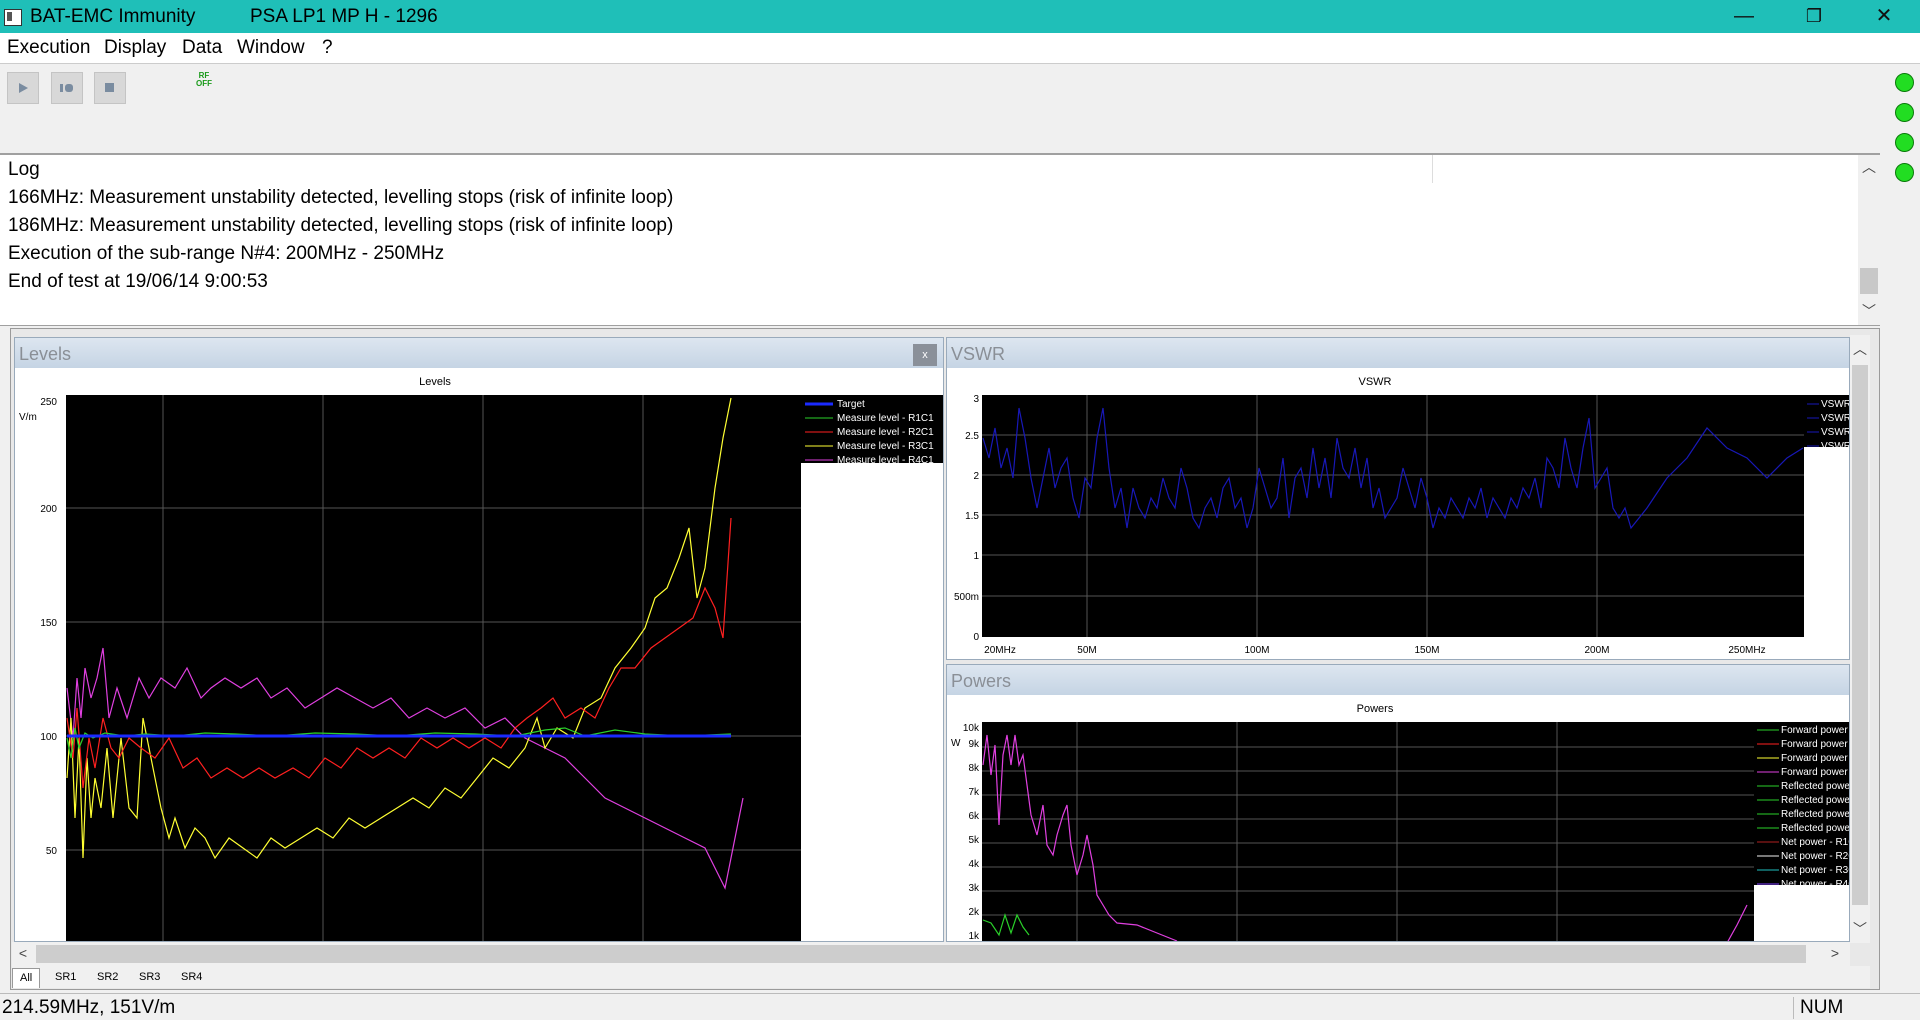  I want to click on levels-y-tick: 50, so click(52, 851).